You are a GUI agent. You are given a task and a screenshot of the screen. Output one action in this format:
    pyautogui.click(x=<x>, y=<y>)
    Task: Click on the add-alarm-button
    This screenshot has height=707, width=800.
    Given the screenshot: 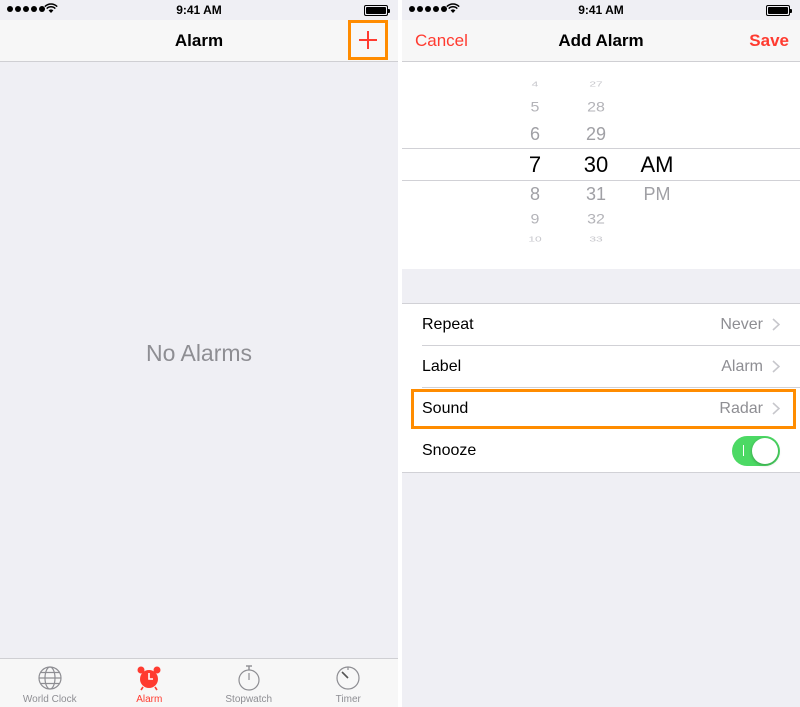 What is the action you would take?
    pyautogui.click(x=368, y=40)
    